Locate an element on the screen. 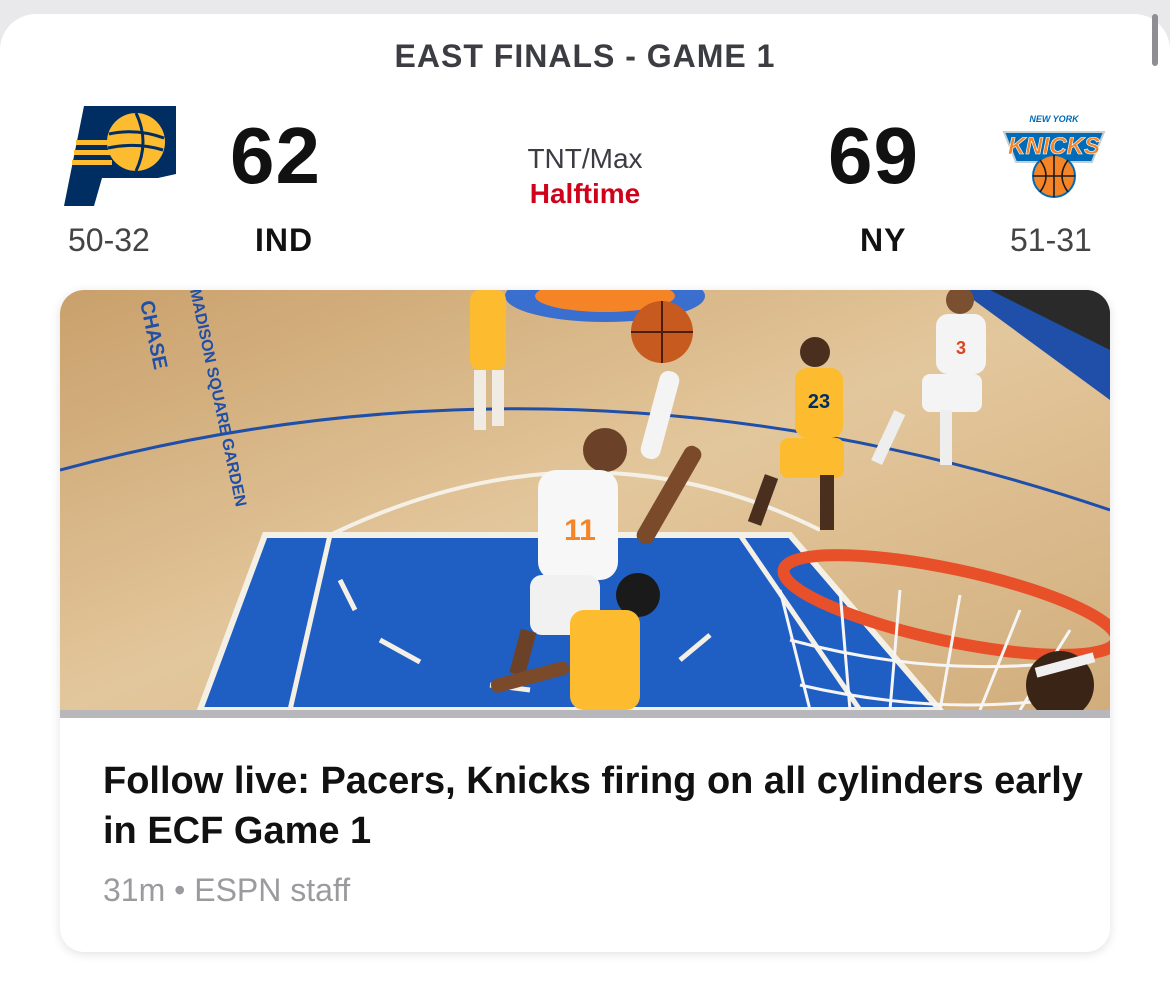  away-record: 50-32 is located at coordinates (109, 240).